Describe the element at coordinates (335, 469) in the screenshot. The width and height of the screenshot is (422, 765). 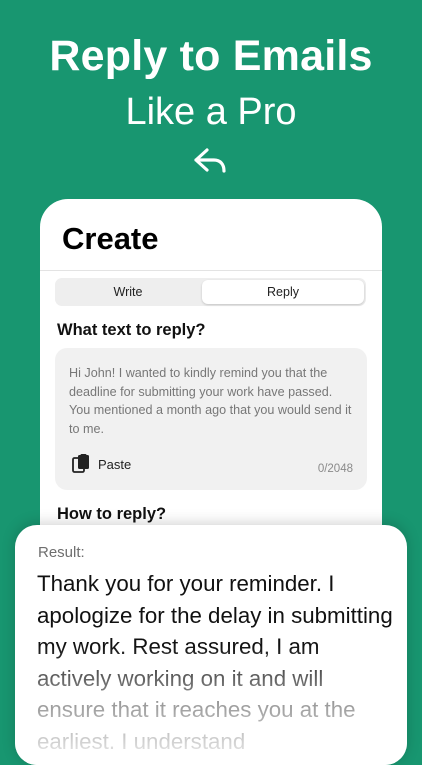
I see `character-counter: 0/2048` at that location.